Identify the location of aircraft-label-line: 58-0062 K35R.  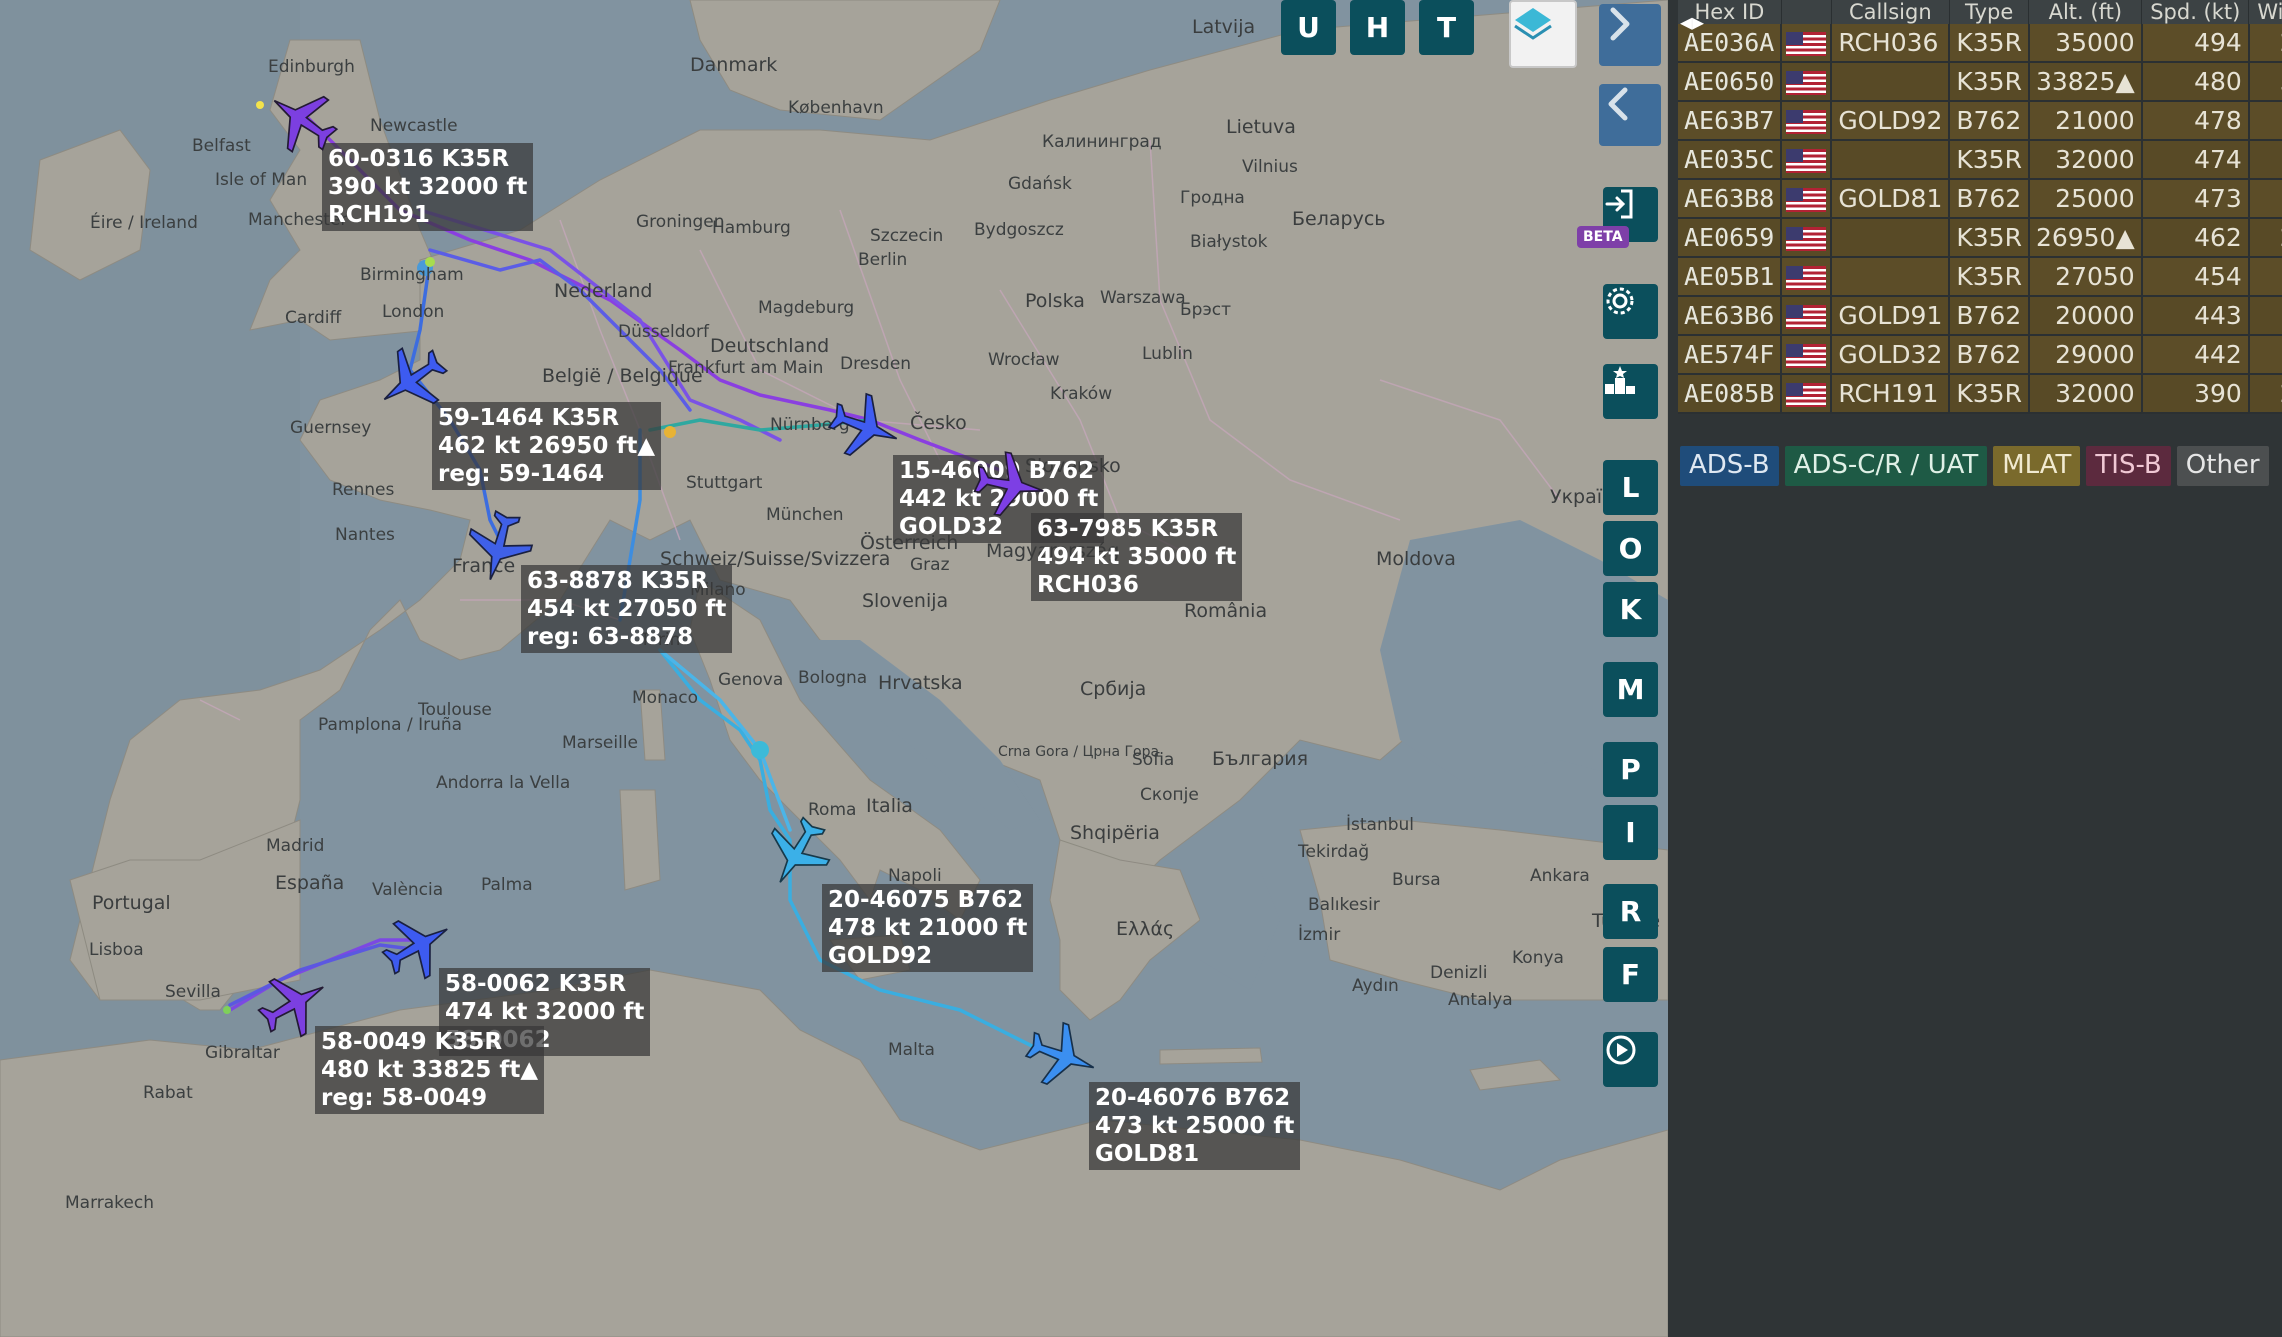
(536, 984).